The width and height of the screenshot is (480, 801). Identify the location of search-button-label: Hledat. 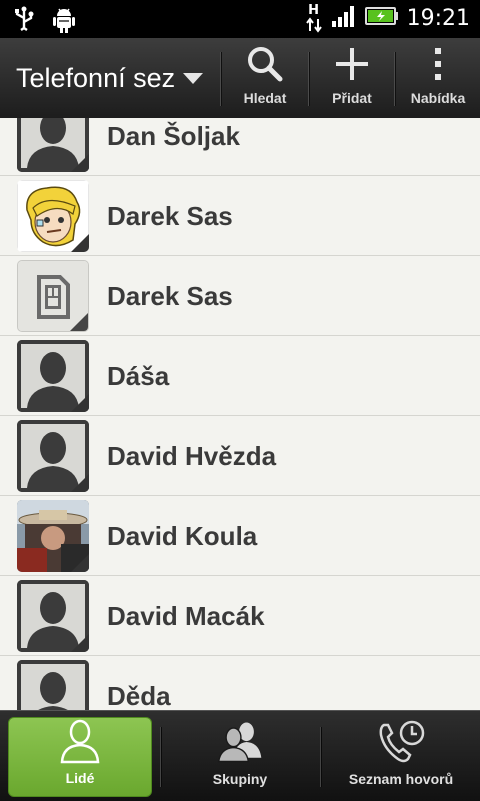
(265, 98).